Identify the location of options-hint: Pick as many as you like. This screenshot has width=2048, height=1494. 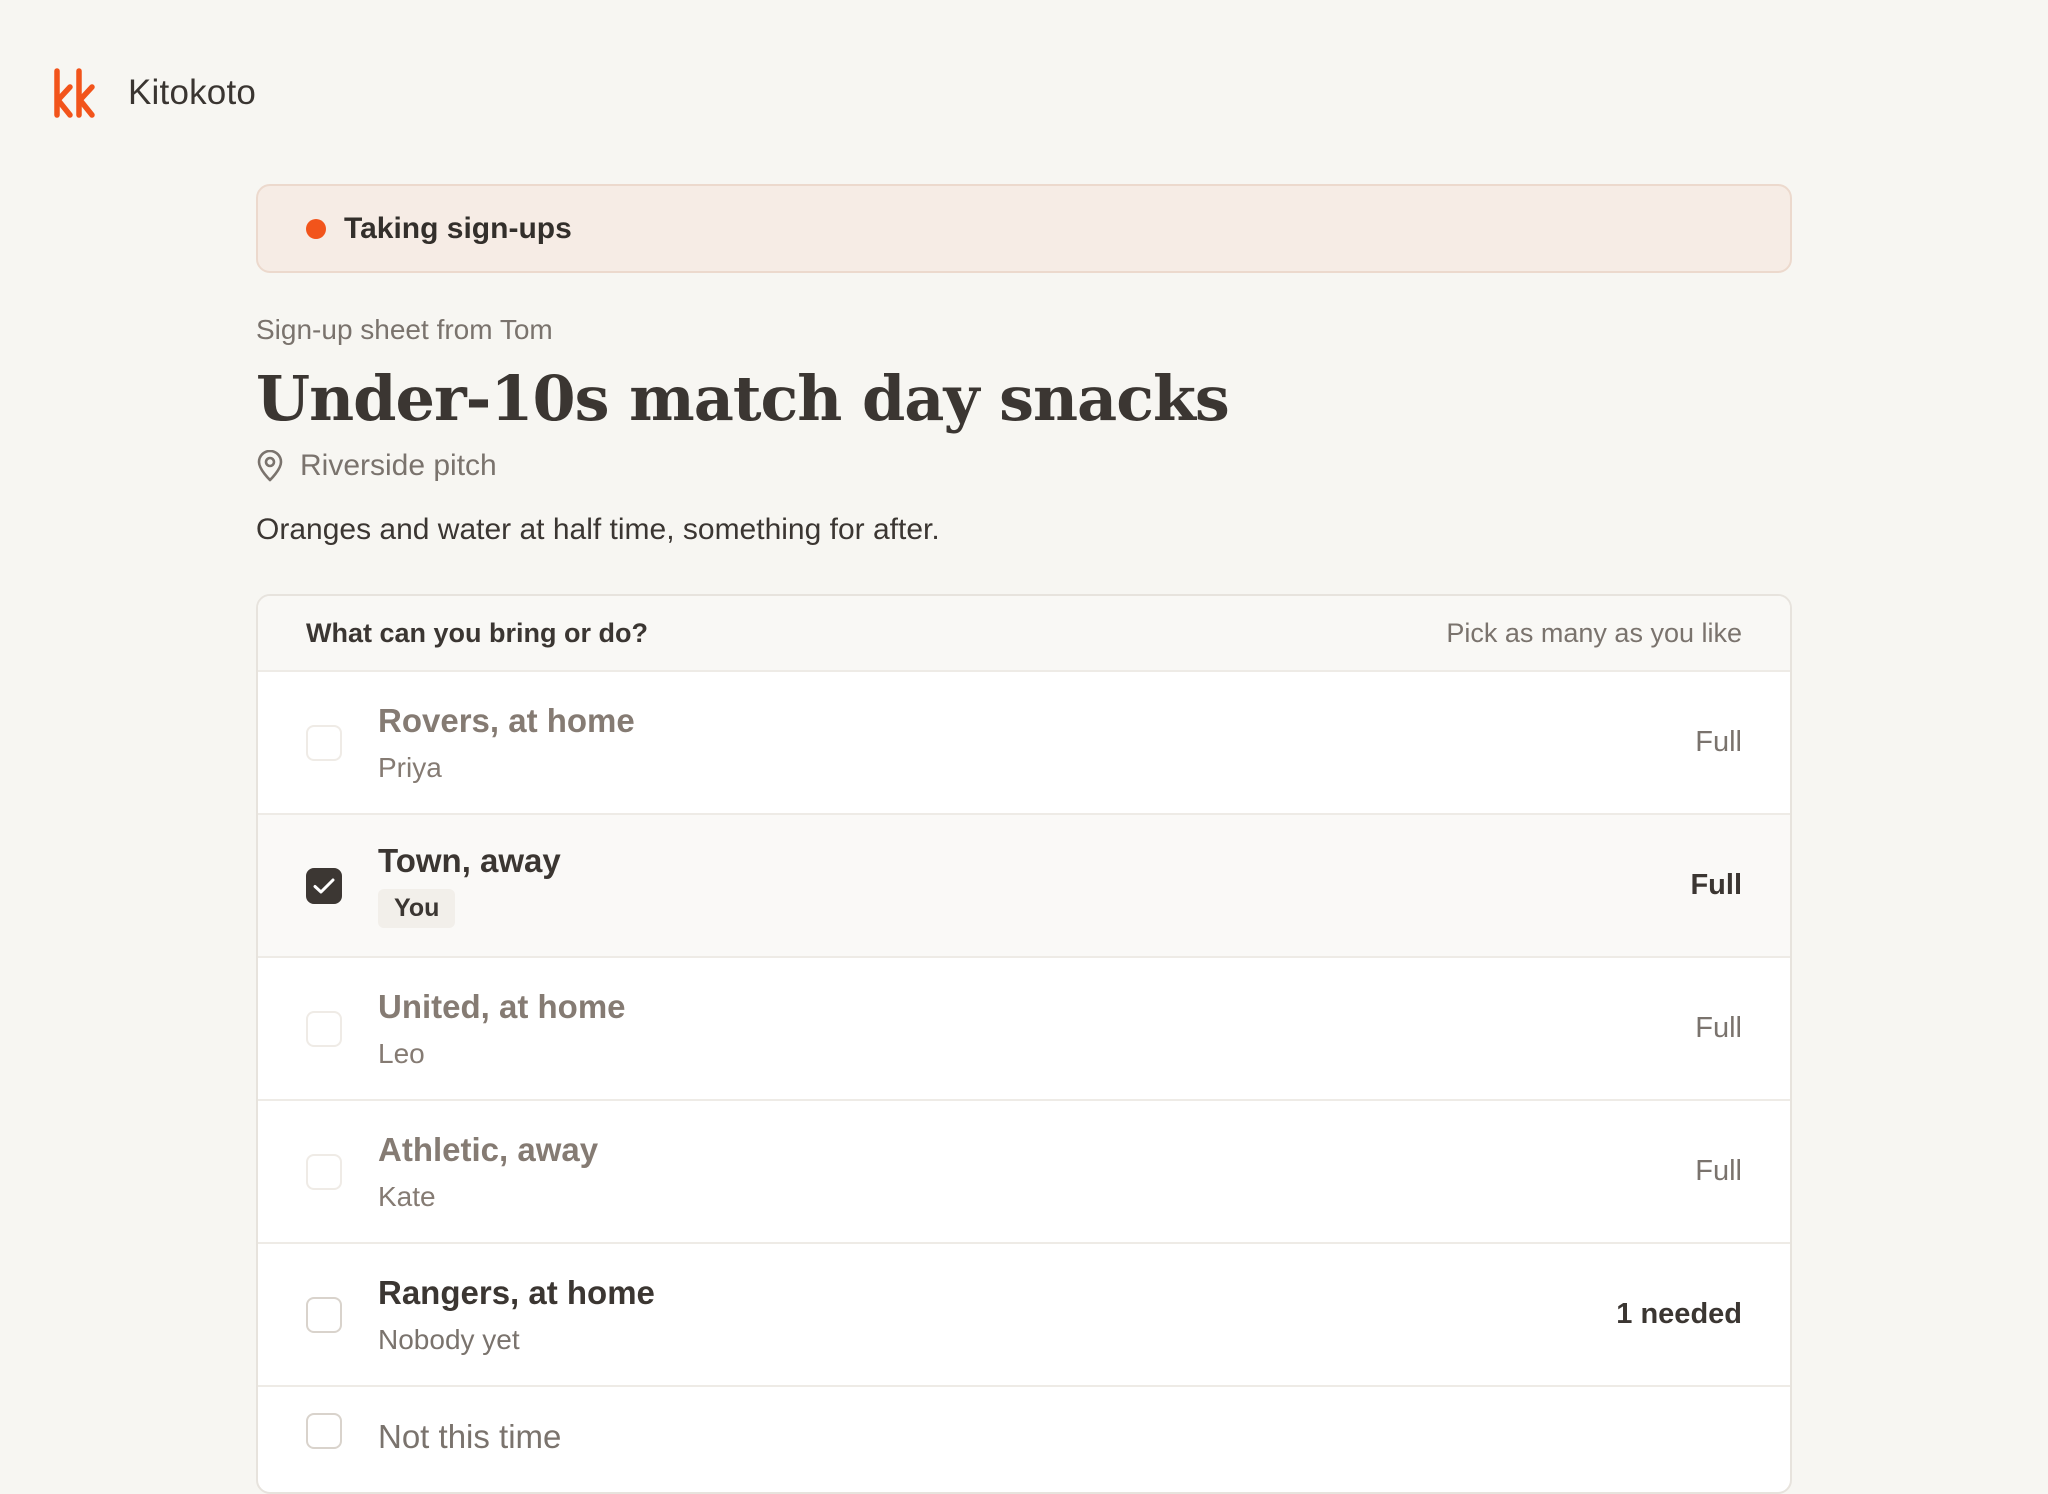
(1594, 632).